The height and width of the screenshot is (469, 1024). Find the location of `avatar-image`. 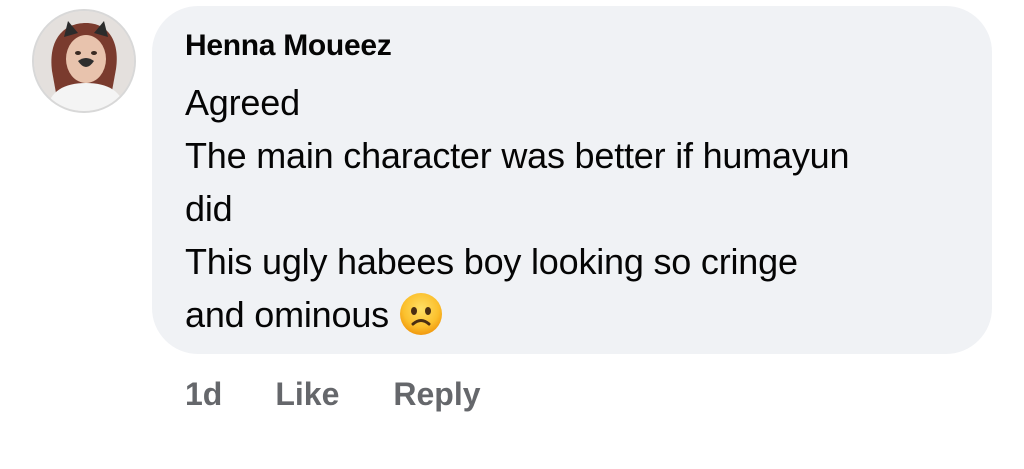

avatar-image is located at coordinates (84, 61).